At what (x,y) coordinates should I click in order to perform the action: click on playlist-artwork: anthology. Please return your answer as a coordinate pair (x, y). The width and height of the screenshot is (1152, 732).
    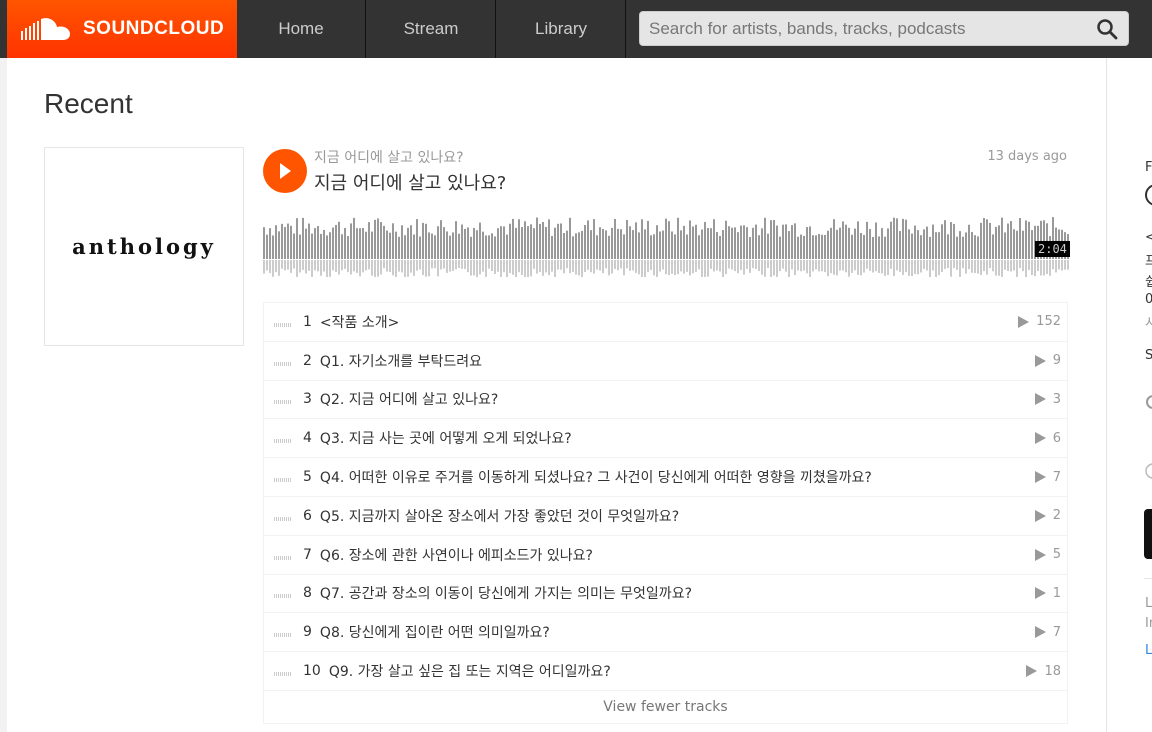
    Looking at the image, I should click on (144, 246).